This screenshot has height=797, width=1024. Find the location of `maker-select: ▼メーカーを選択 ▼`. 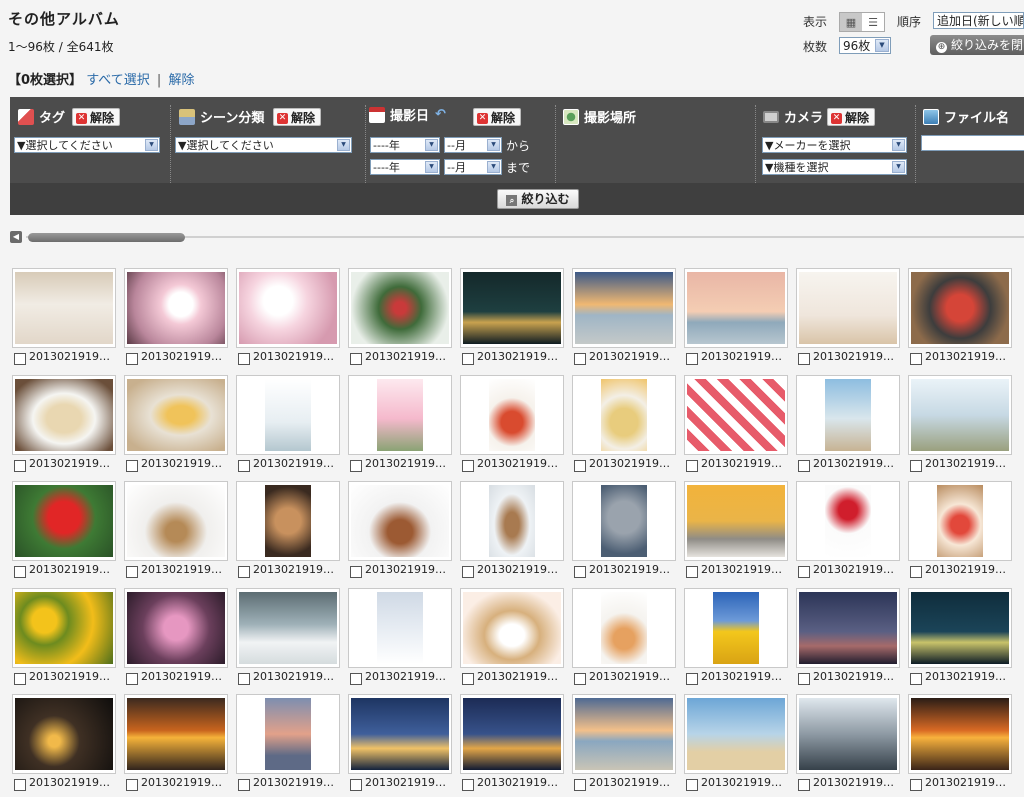

maker-select: ▼メーカーを選択 ▼ is located at coordinates (834, 145).